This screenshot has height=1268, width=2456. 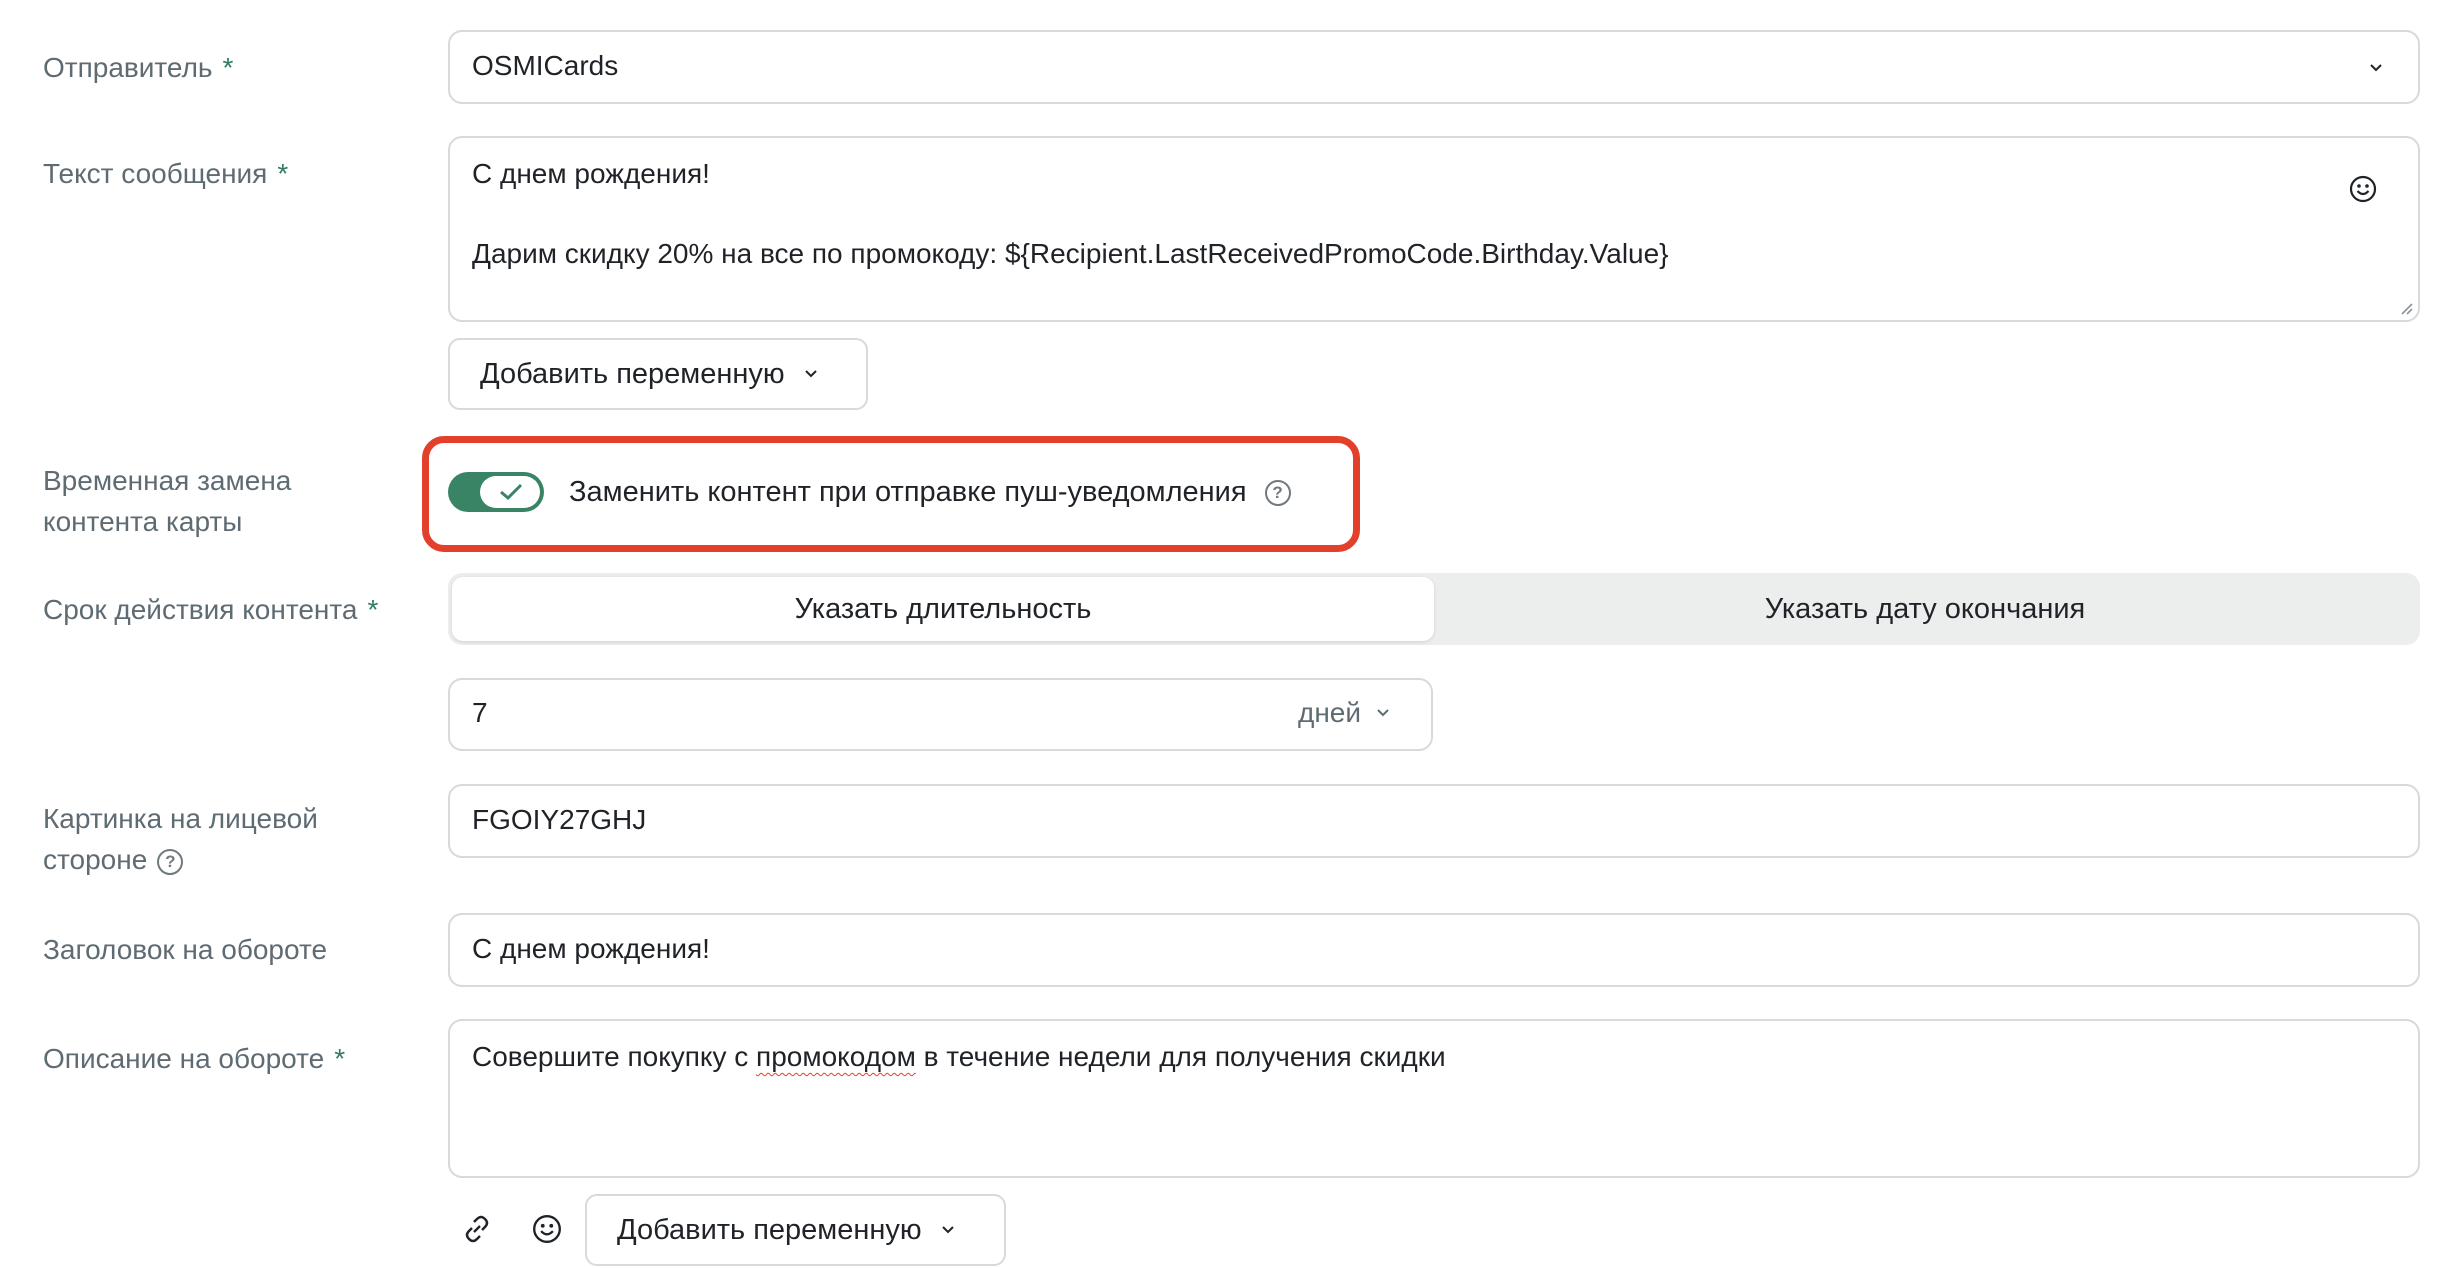 I want to click on tab-end-date: Указать дату окончания, so click(x=1925, y=609).